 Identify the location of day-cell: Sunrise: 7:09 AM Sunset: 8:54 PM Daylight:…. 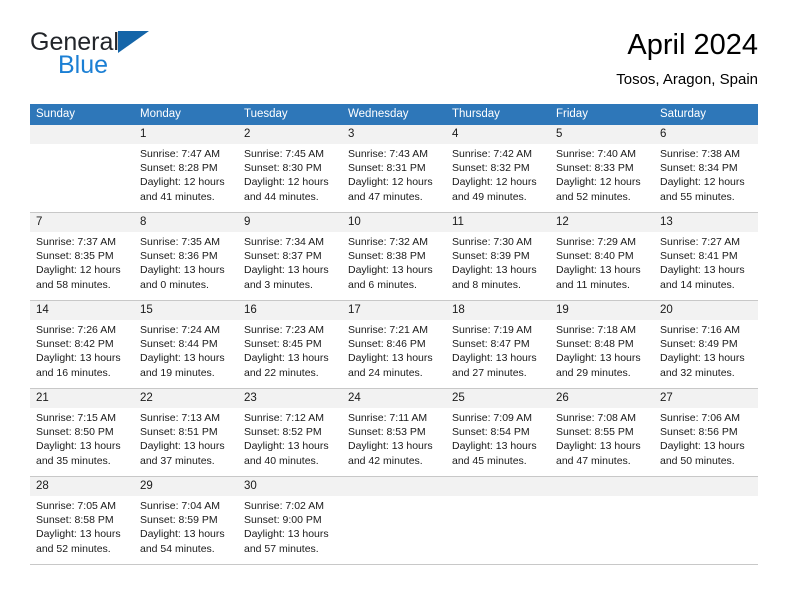
(498, 442).